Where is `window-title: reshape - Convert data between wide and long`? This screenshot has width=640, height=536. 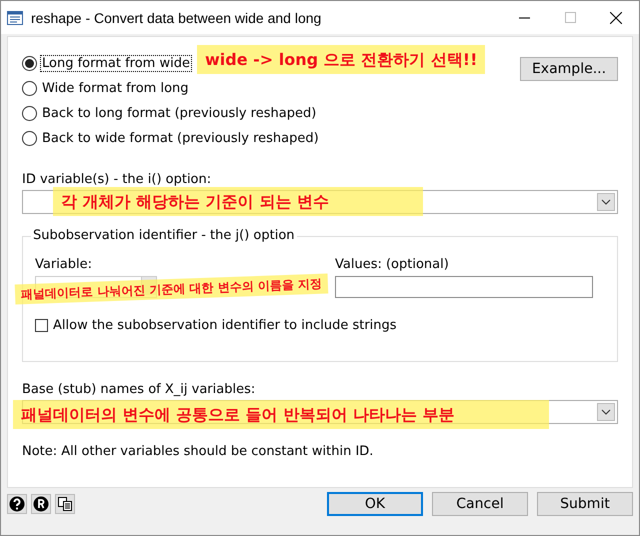
window-title: reshape - Convert data between wide and long is located at coordinates (176, 18).